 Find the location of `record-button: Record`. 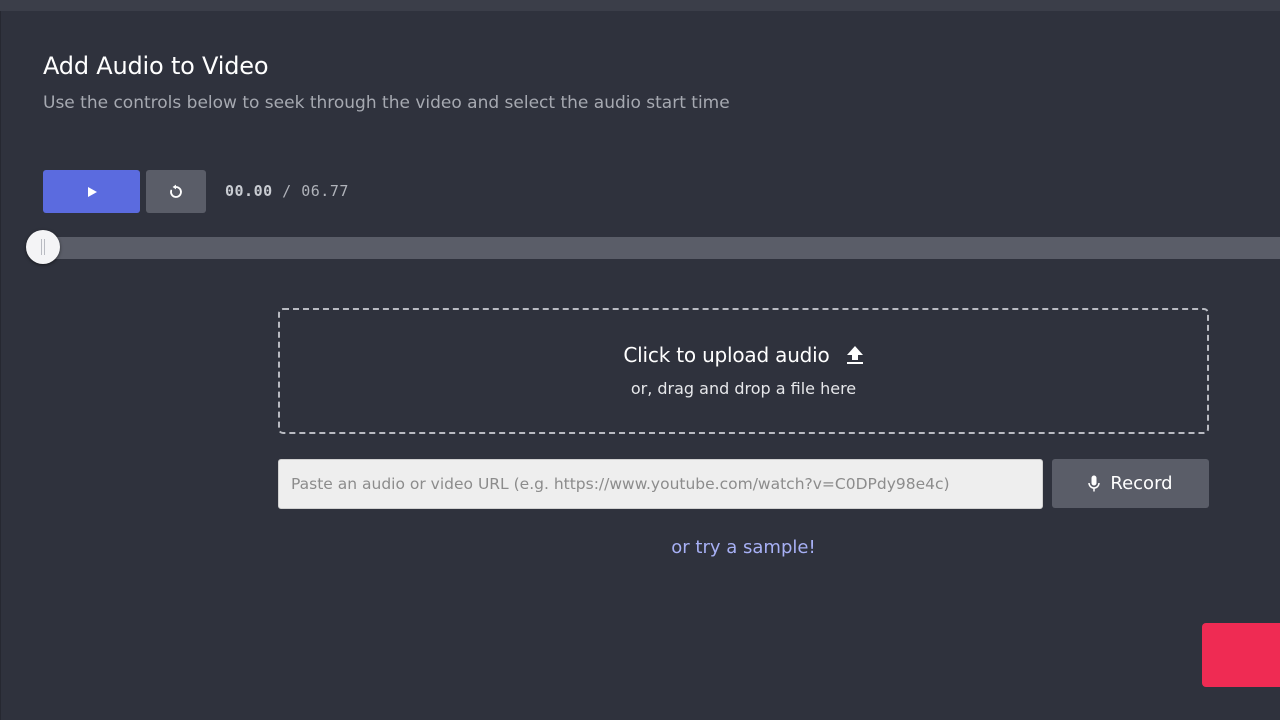

record-button: Record is located at coordinates (1130, 483).